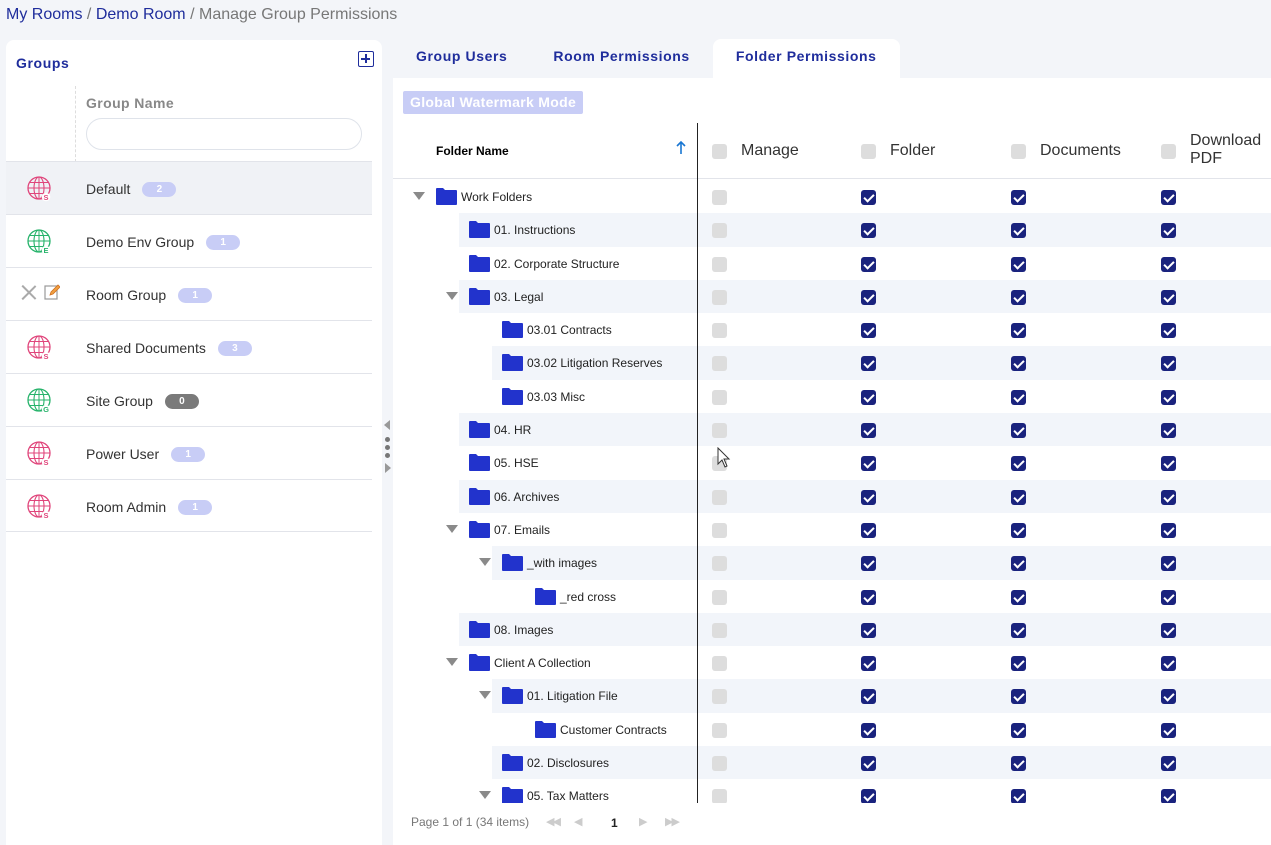  Describe the element at coordinates (526, 497) in the screenshot. I see `folder-name: 06. Archives` at that location.